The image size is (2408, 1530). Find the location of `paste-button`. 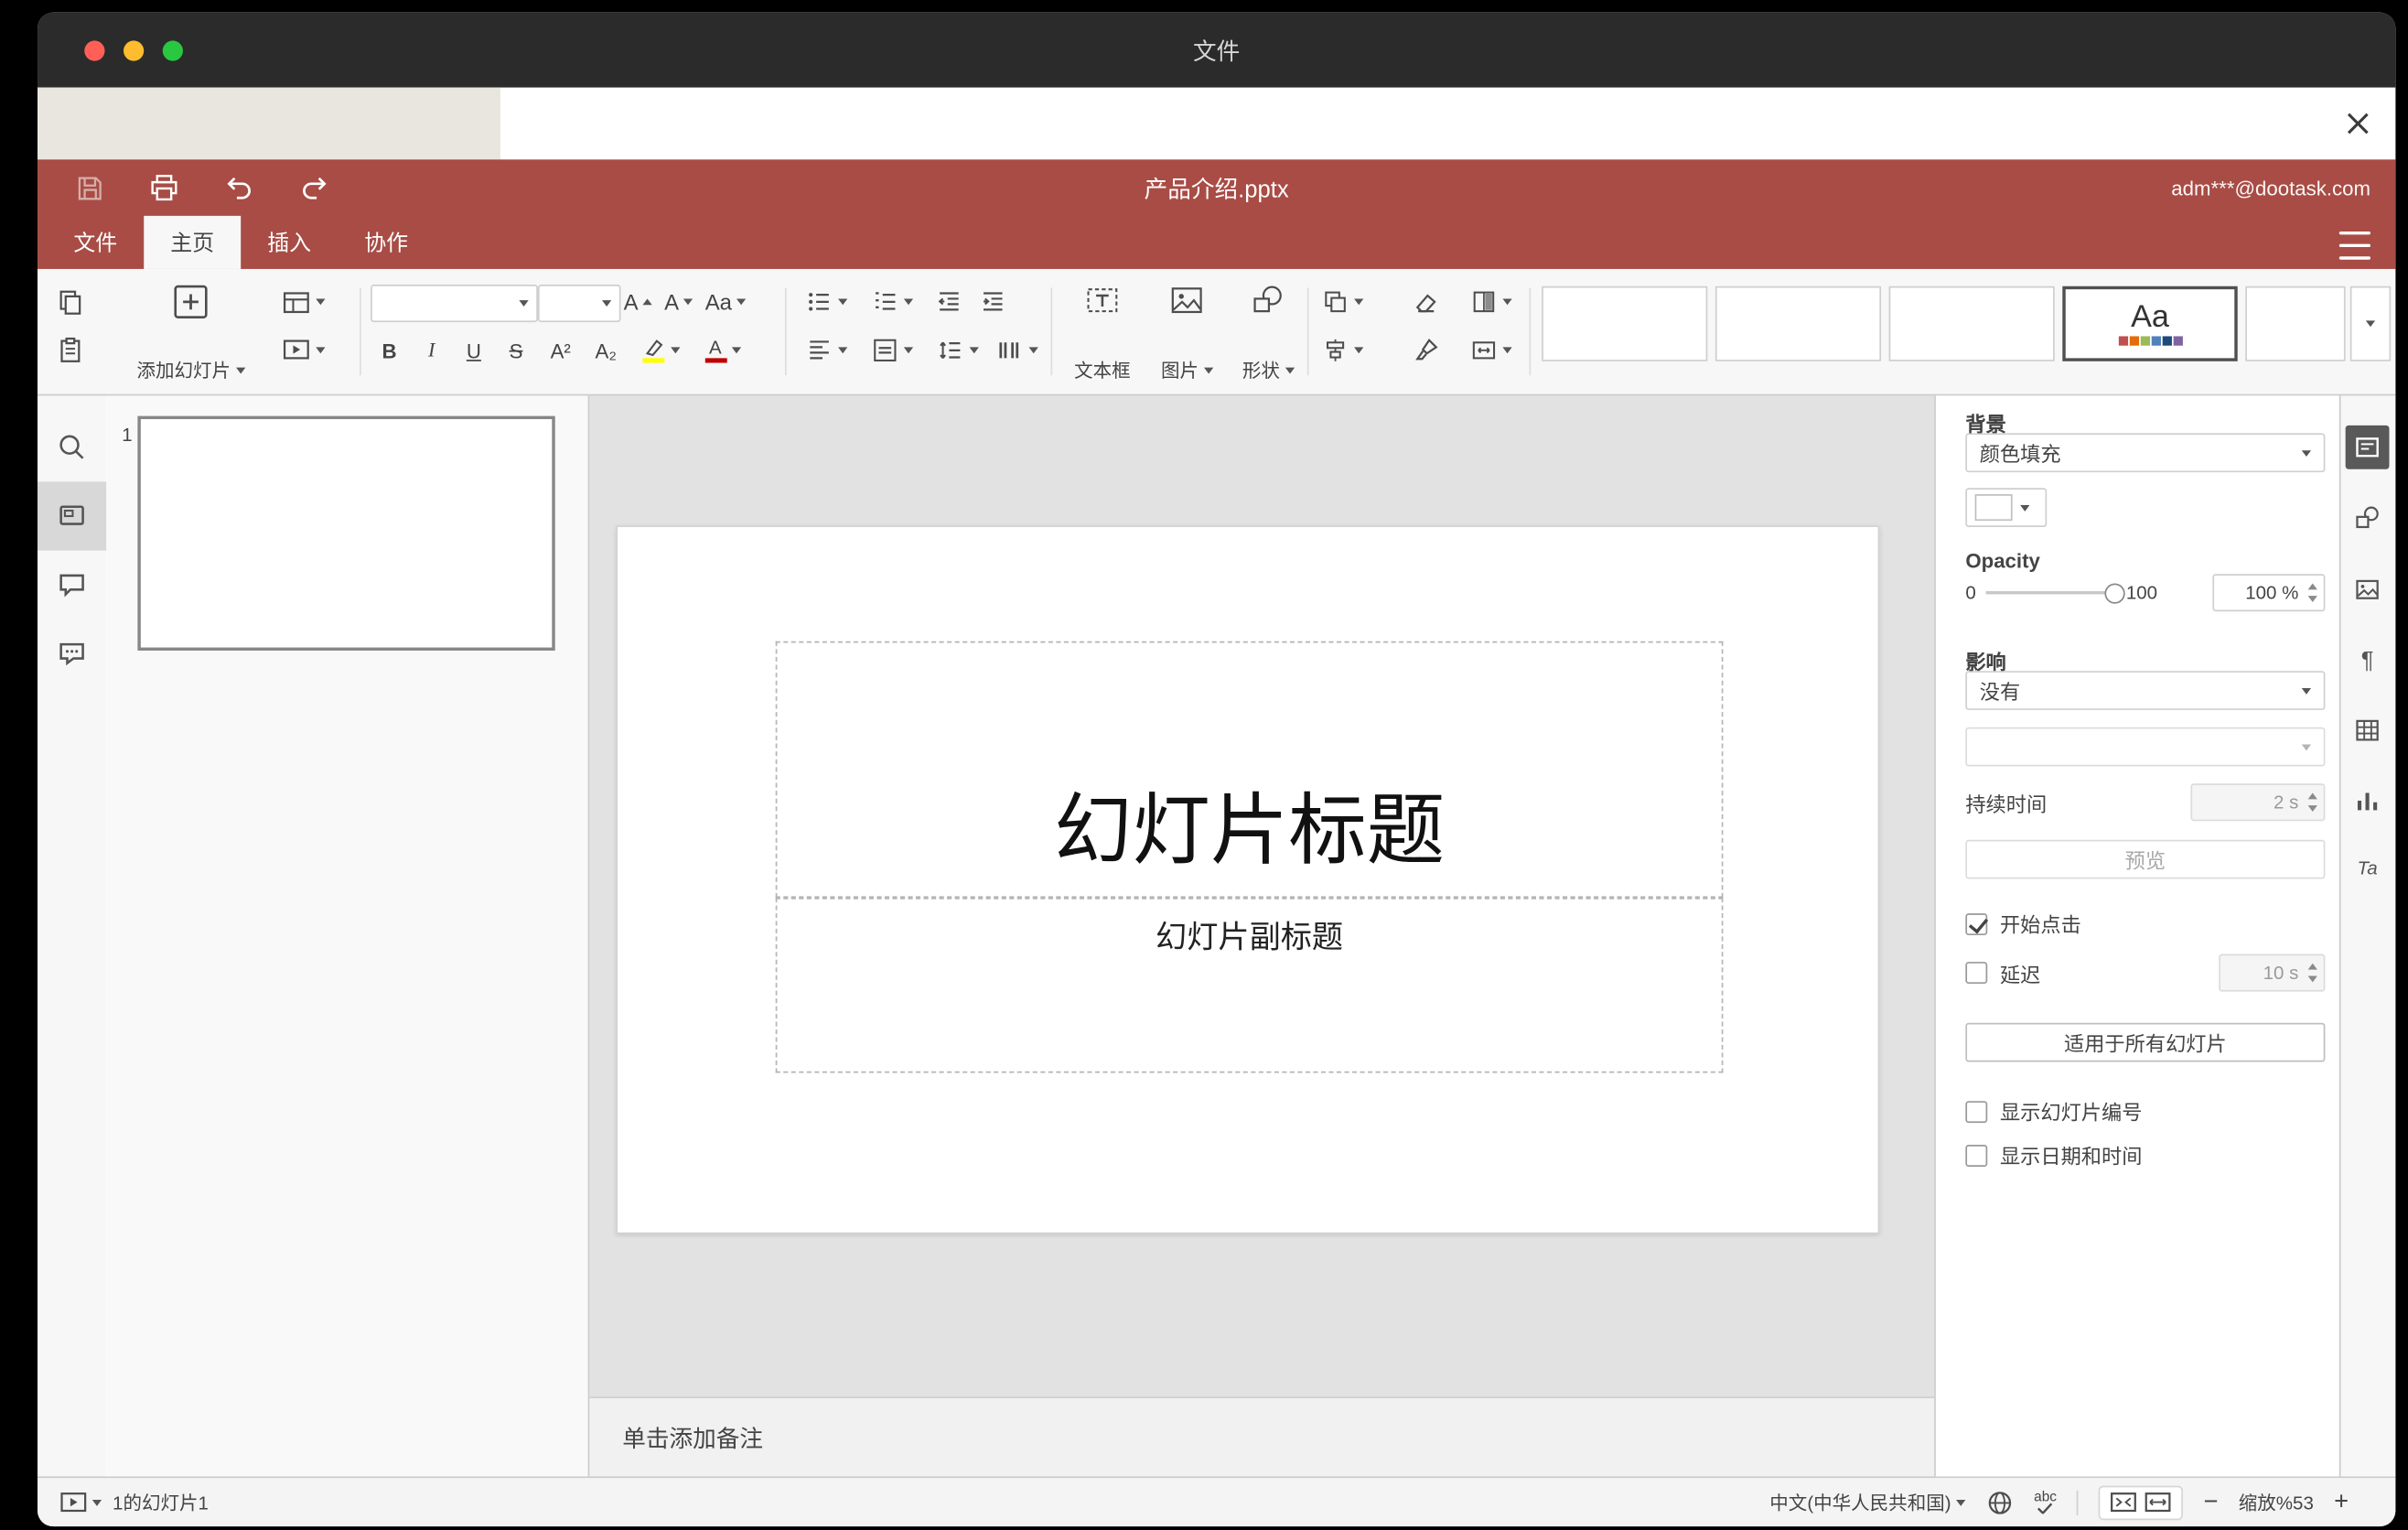

paste-button is located at coordinates (70, 350).